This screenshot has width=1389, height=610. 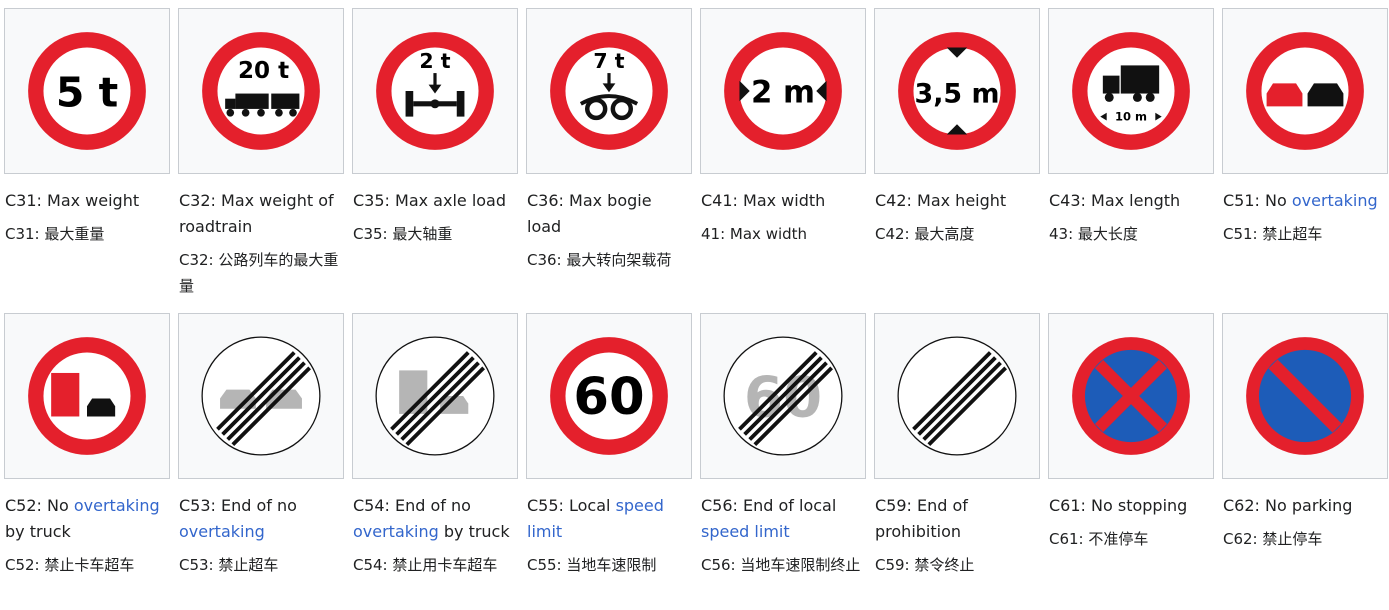 What do you see at coordinates (754, 234) in the screenshot?
I see `caption-zh: 41: Max width` at bounding box center [754, 234].